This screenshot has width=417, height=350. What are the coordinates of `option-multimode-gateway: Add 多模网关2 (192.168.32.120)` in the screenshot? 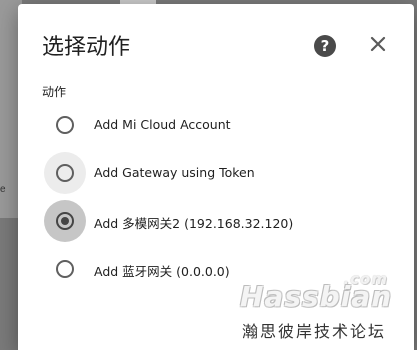 It's located at (214, 224).